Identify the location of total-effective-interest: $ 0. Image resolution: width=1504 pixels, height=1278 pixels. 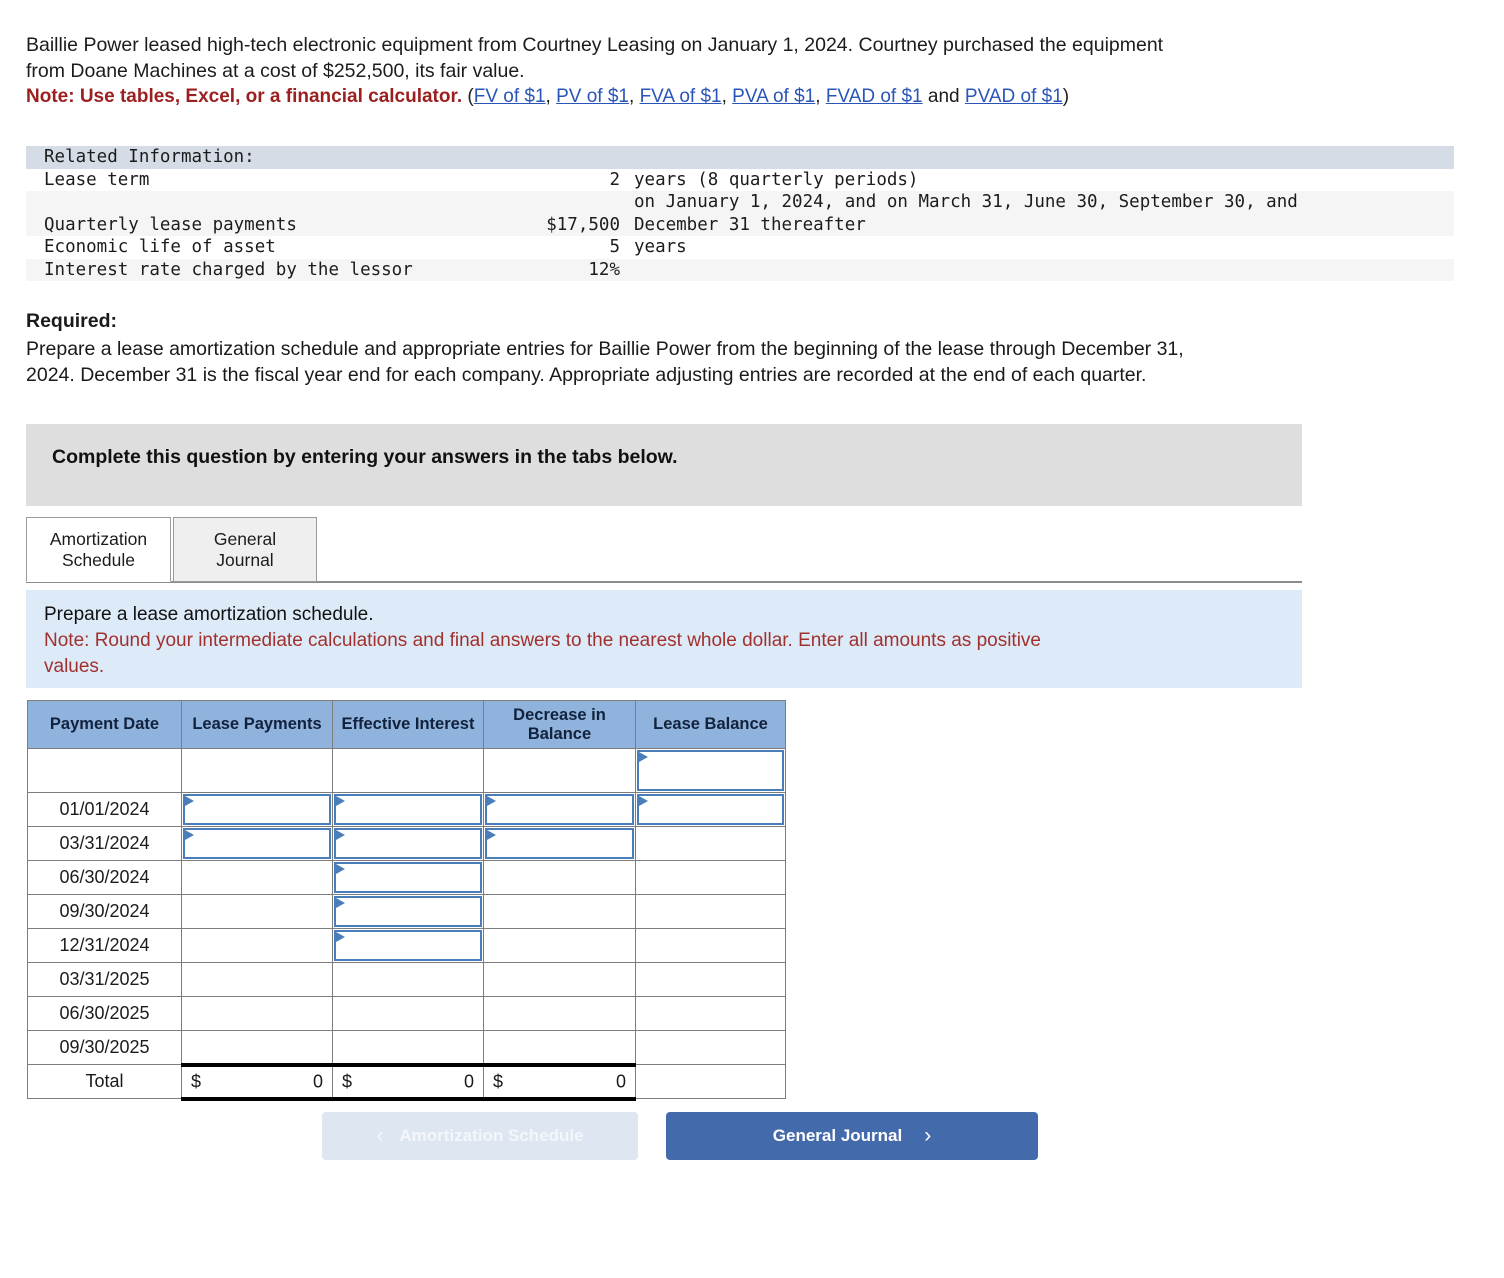
(408, 1081).